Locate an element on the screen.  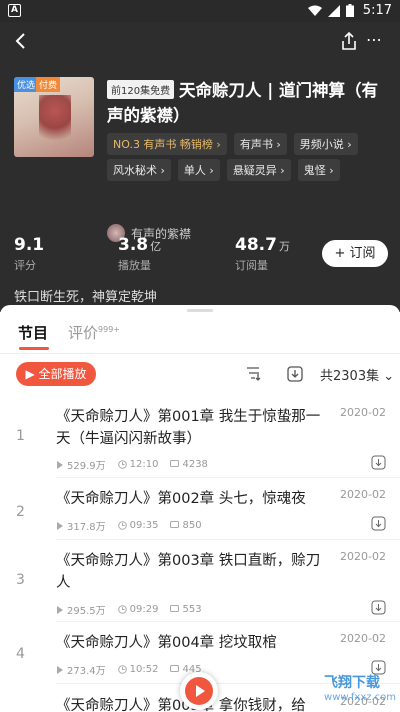
tag-fengshui: 风水秘术 › is located at coordinates (139, 170).